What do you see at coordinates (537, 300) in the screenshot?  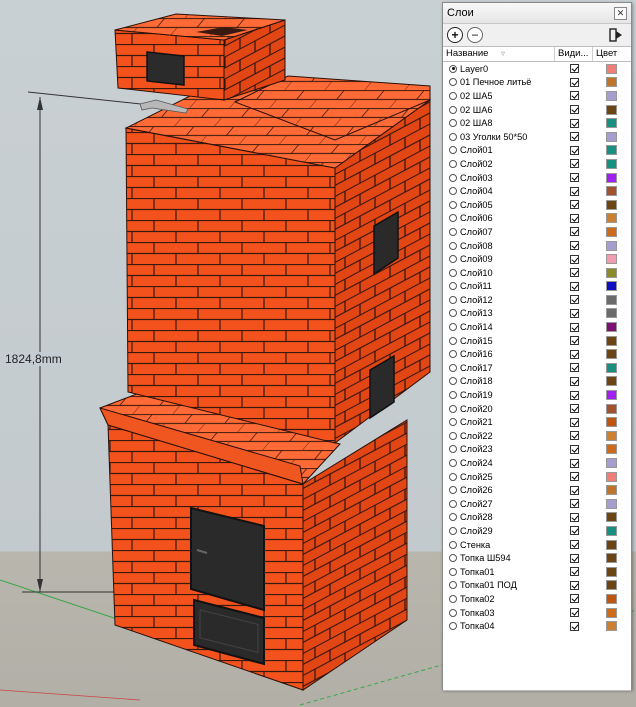 I see `layer-row: Слой12` at bounding box center [537, 300].